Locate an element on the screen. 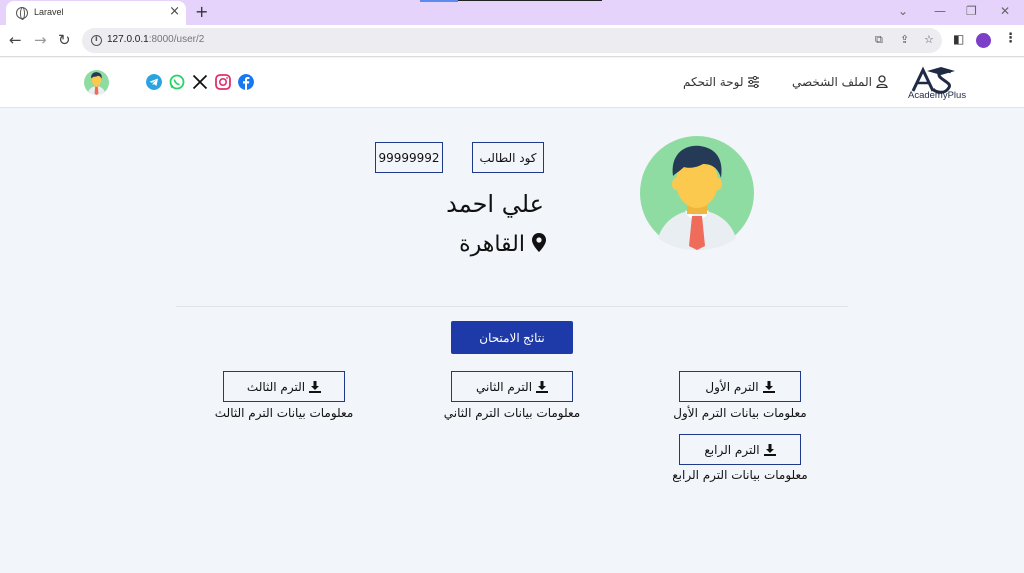  restore-icon: ❐ is located at coordinates (971, 11).